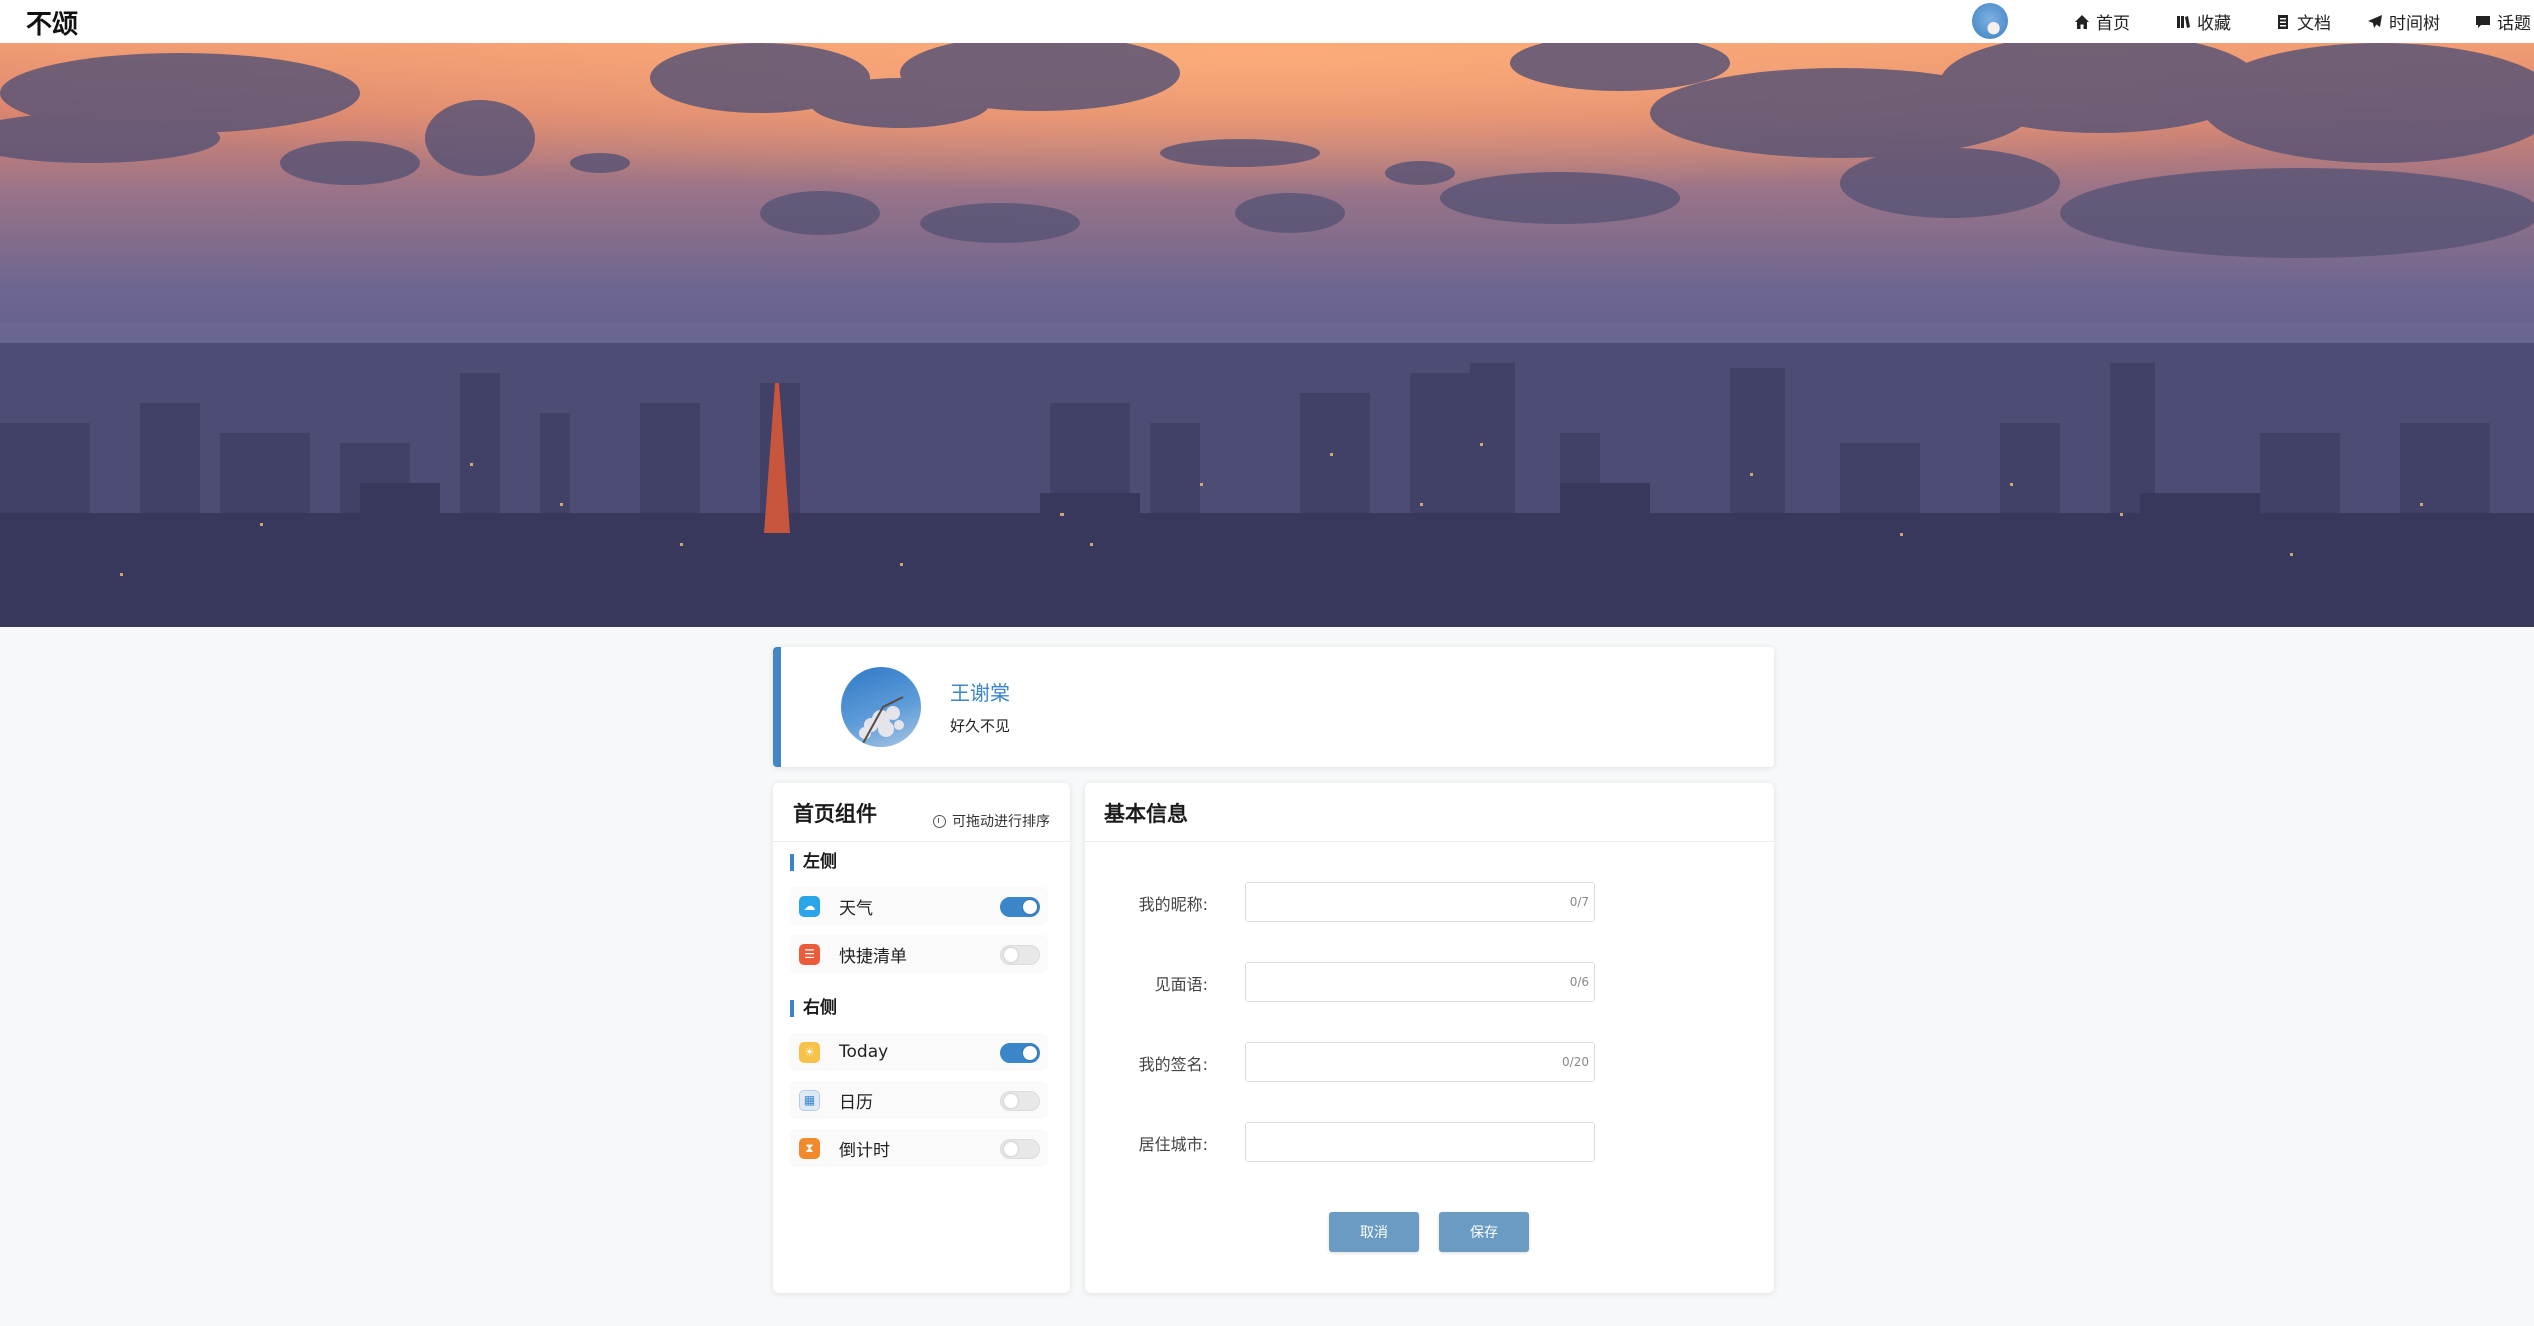 Image resolution: width=2534 pixels, height=1326 pixels. I want to click on widget-label: 倒计时, so click(864, 1150).